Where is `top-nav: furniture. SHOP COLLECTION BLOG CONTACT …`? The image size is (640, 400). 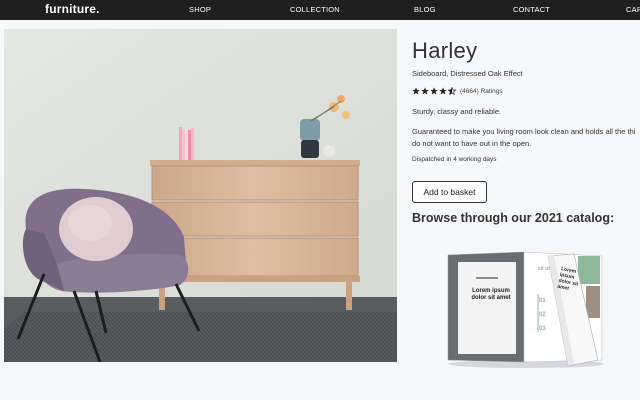
top-nav: furniture. SHOP COLLECTION BLOG CONTACT … is located at coordinates (320, 10).